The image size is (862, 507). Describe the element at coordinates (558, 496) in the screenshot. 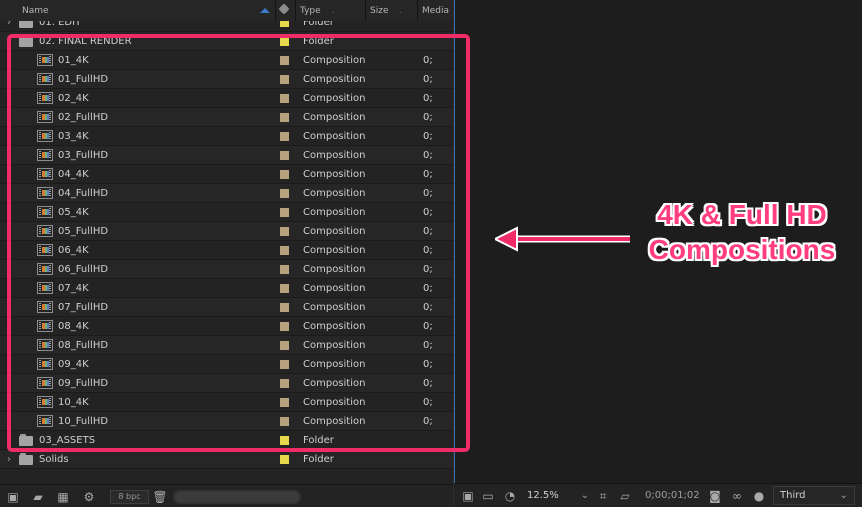

I see `zoom-select: 12.5% ⌄` at that location.